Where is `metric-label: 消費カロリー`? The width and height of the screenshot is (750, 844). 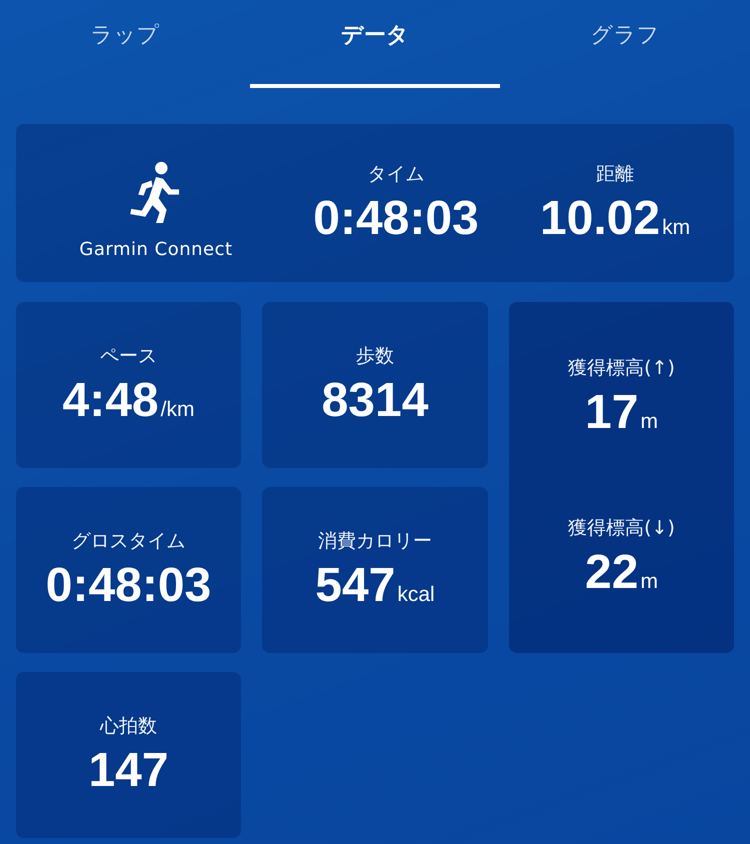 metric-label: 消費カロリー is located at coordinates (375, 541).